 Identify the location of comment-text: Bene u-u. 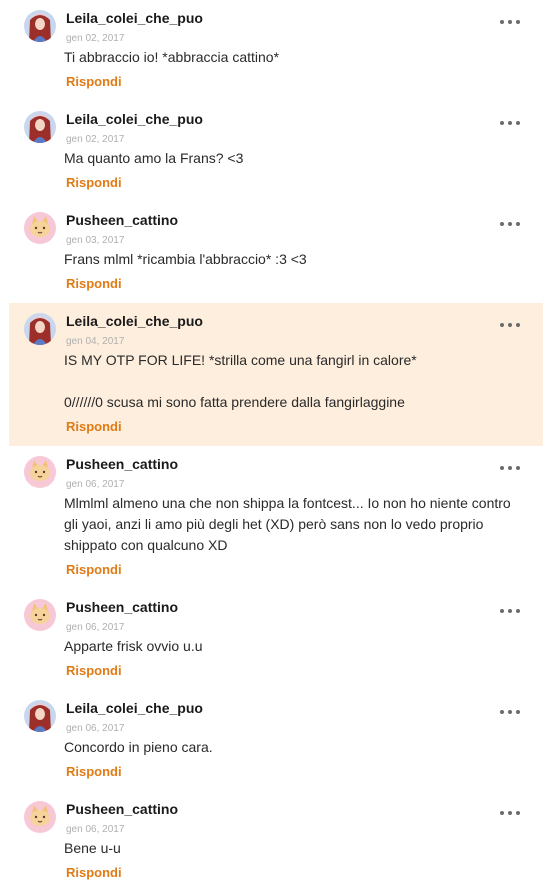
(92, 848).